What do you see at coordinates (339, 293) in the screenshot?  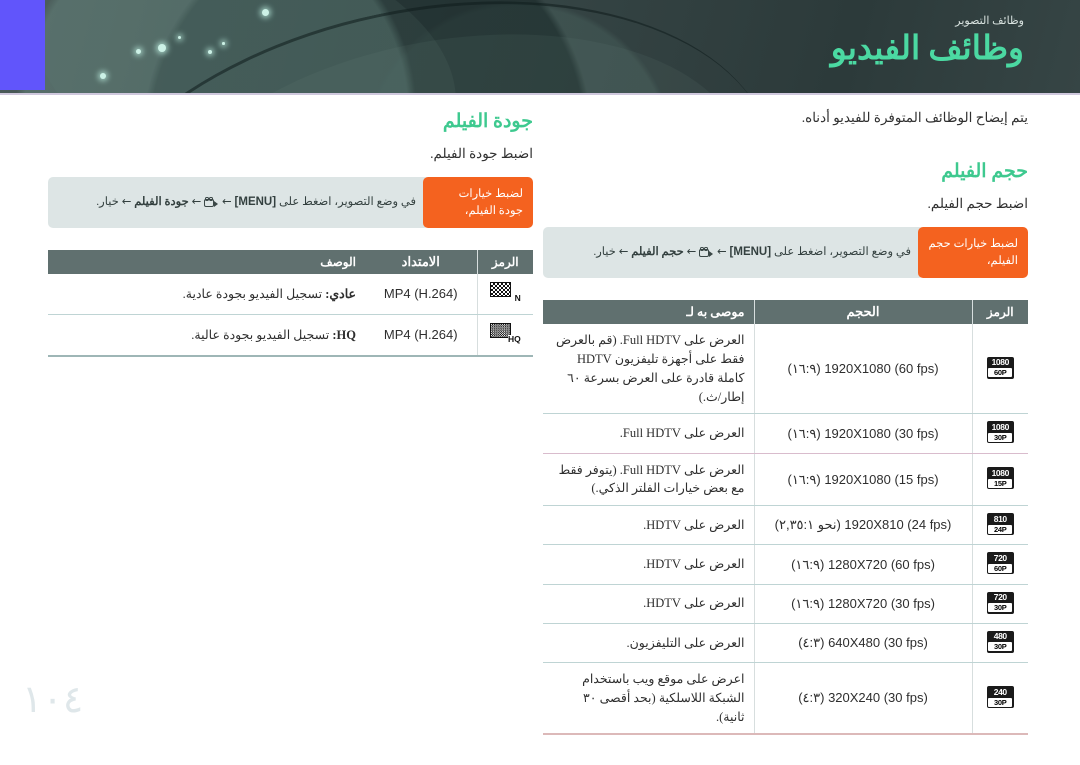 I see `description-label: عادي:` at bounding box center [339, 293].